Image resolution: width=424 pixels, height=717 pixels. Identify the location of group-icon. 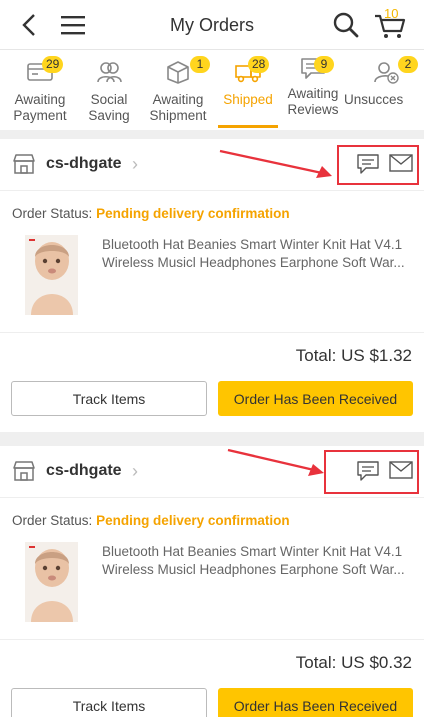
(109, 72).